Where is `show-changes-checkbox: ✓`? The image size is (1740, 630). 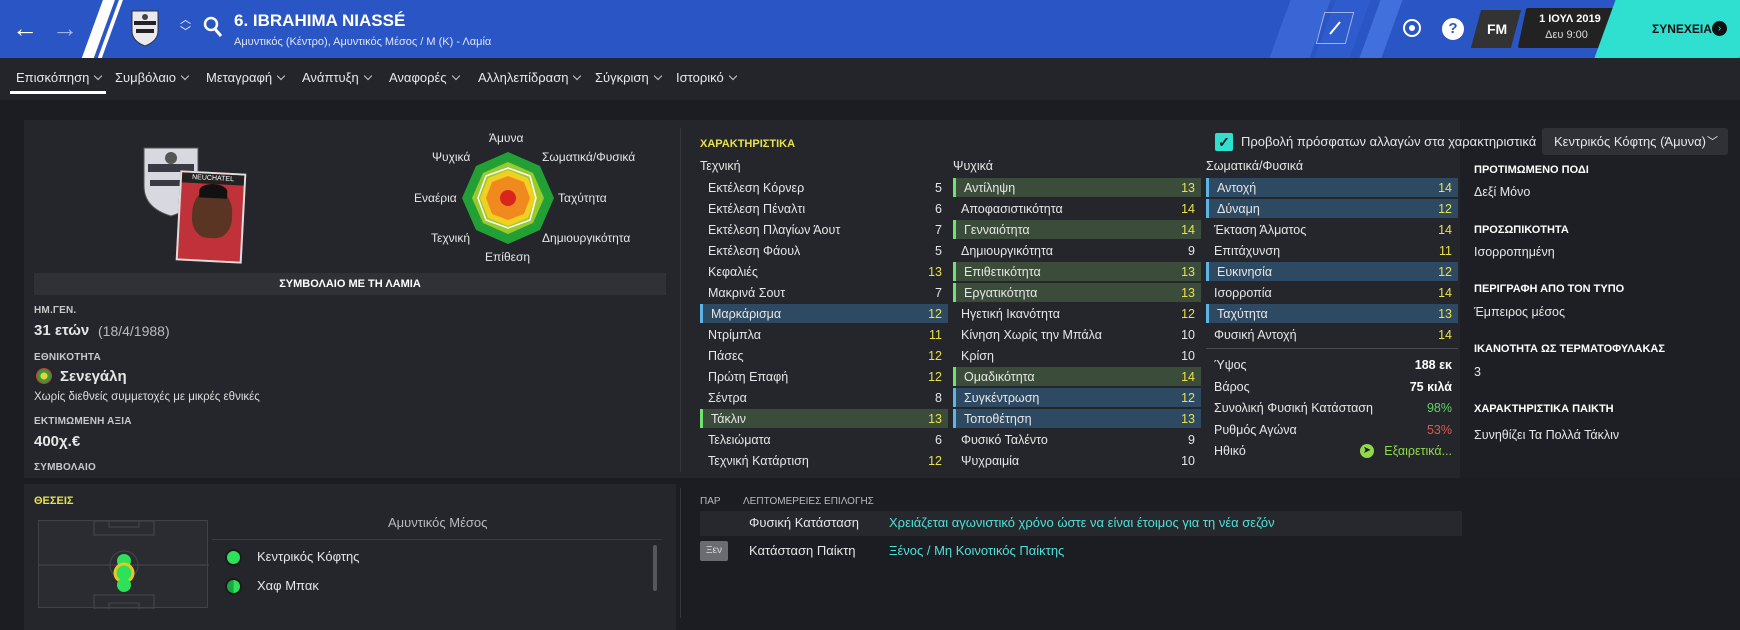 show-changes-checkbox: ✓ is located at coordinates (1224, 142).